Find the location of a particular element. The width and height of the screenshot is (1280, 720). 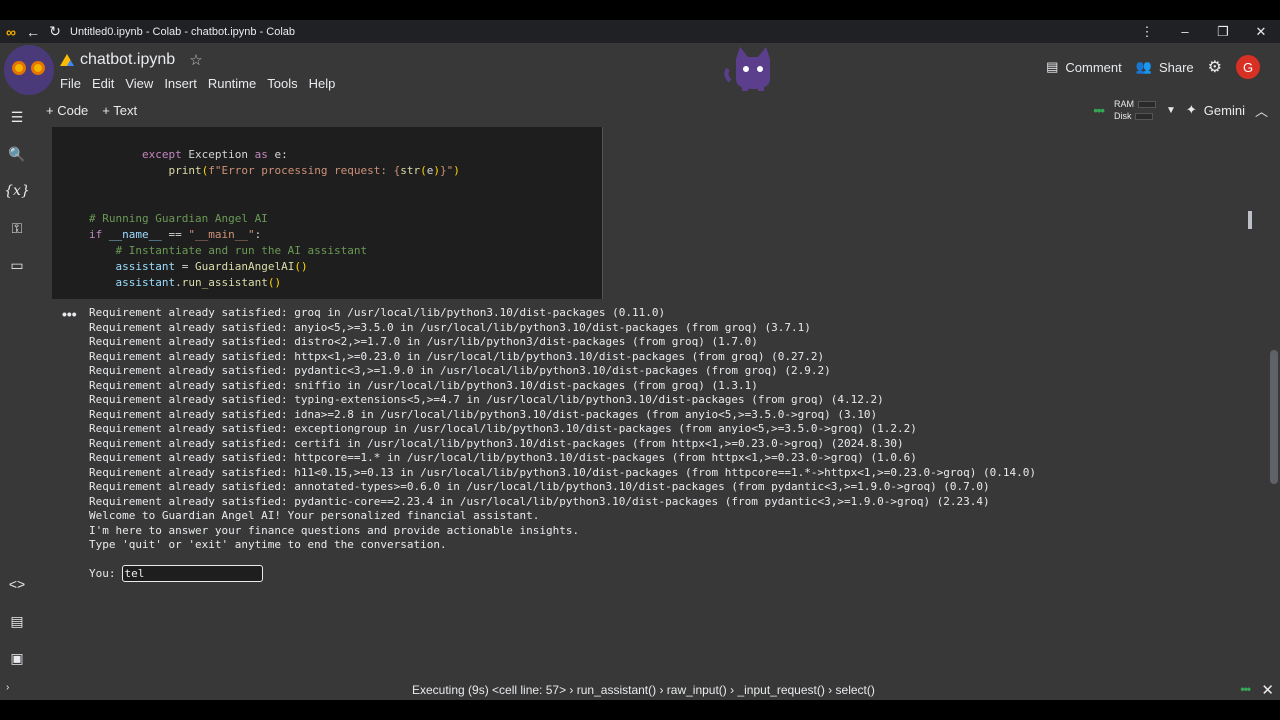

resource-monitor: RAM Disk is located at coordinates (1135, 110).